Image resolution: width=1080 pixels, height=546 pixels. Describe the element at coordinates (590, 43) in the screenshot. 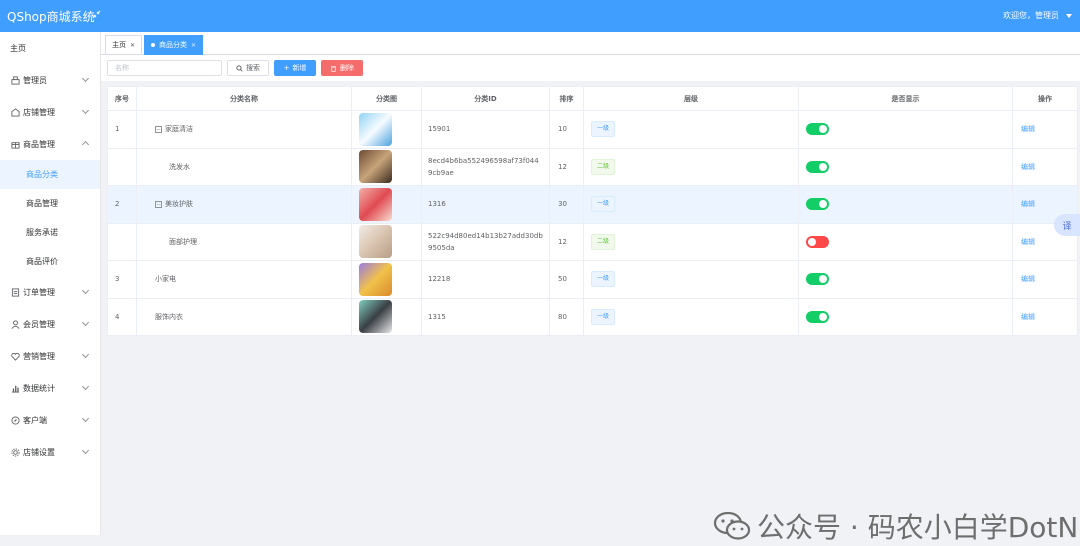

I see `tab-bar: 主页 ✕ 商品分类 ✕` at that location.